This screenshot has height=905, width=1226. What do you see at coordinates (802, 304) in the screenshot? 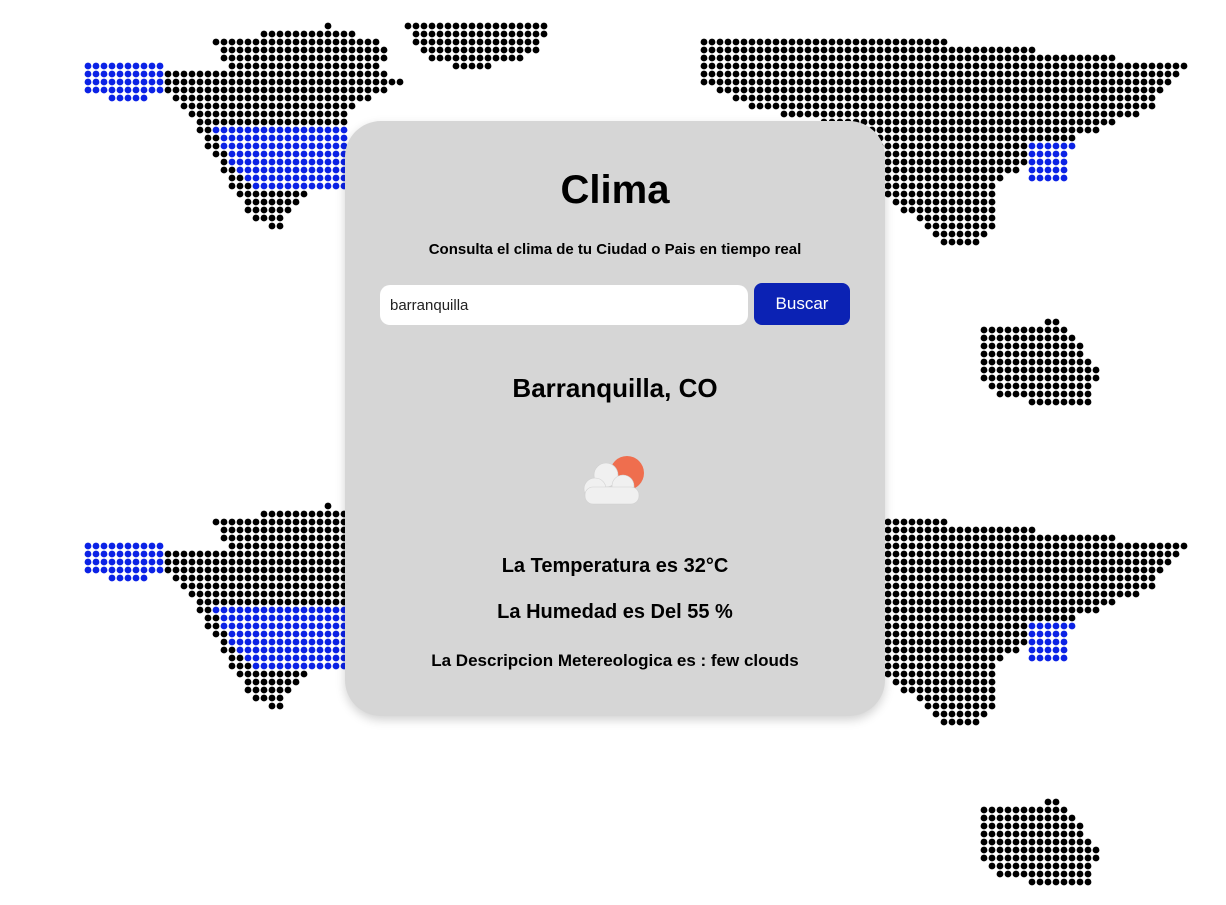
I see `search-button: Buscar` at bounding box center [802, 304].